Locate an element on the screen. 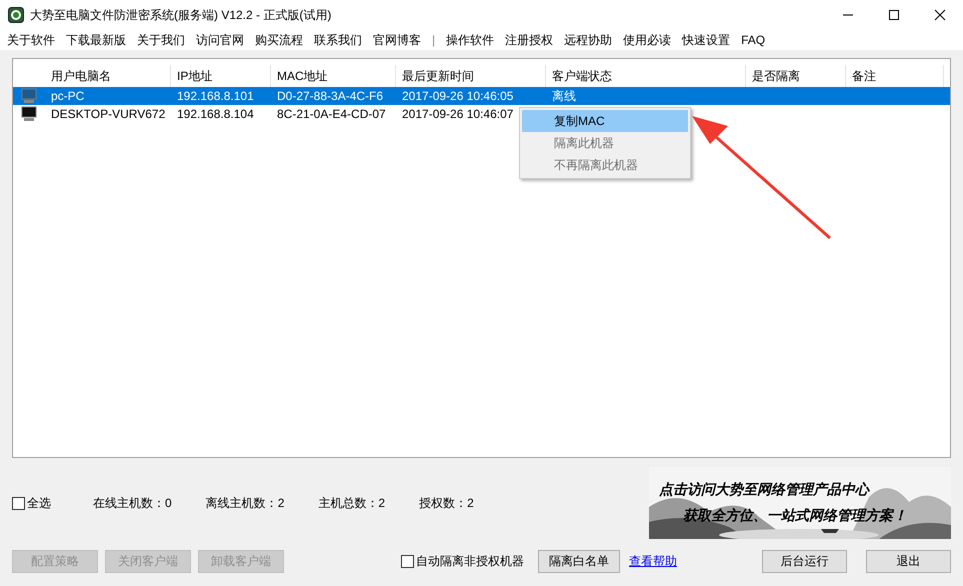  banner-text: 点击访问大势至网络管理产品中心 is located at coordinates (764, 490).